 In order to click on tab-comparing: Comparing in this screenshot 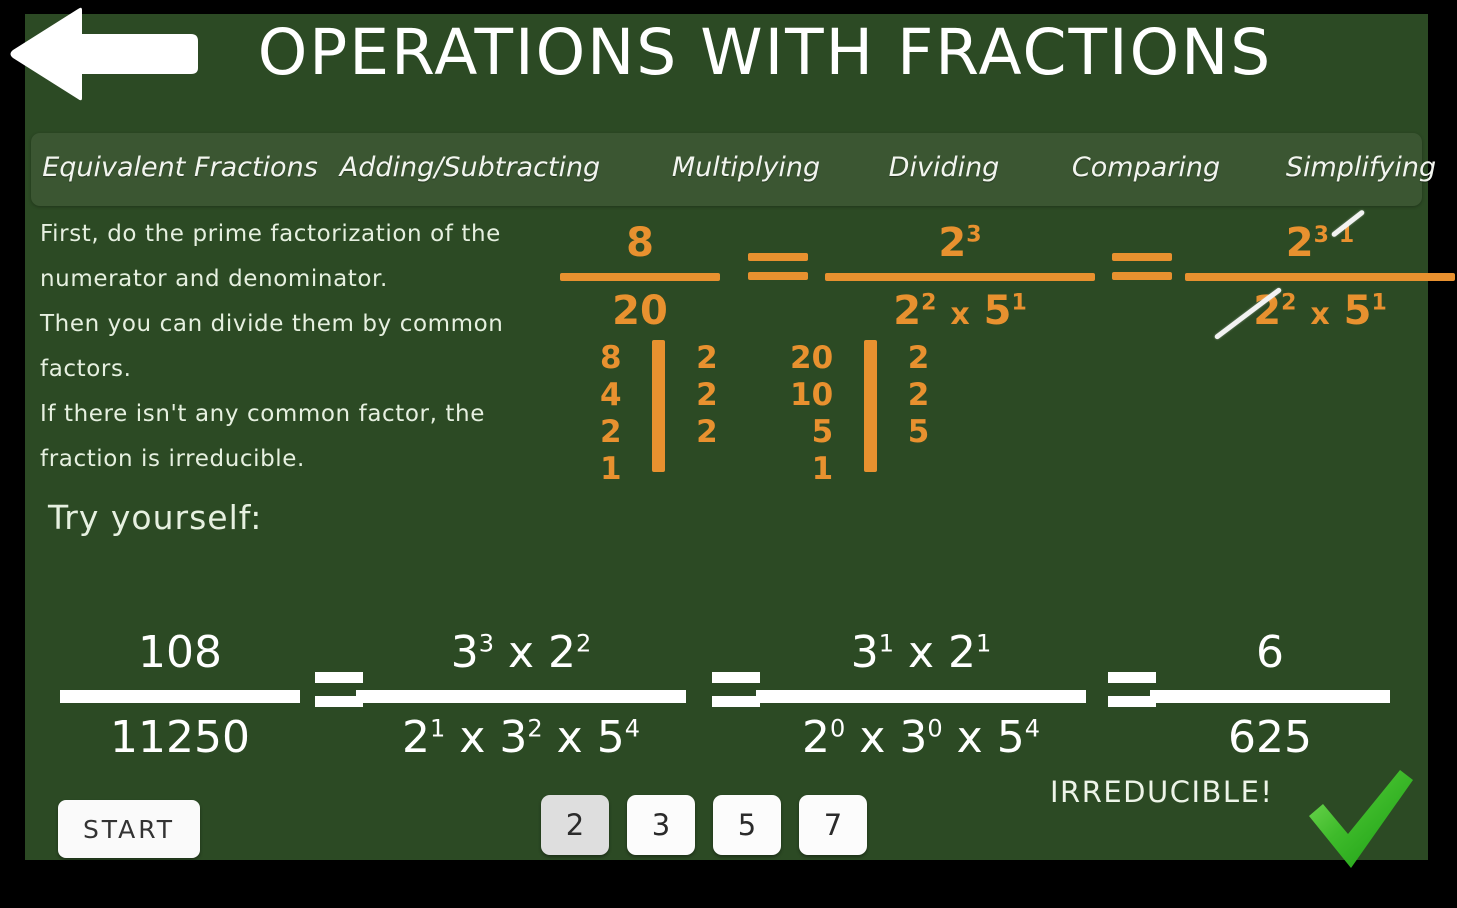, I will do `click(1146, 167)`.